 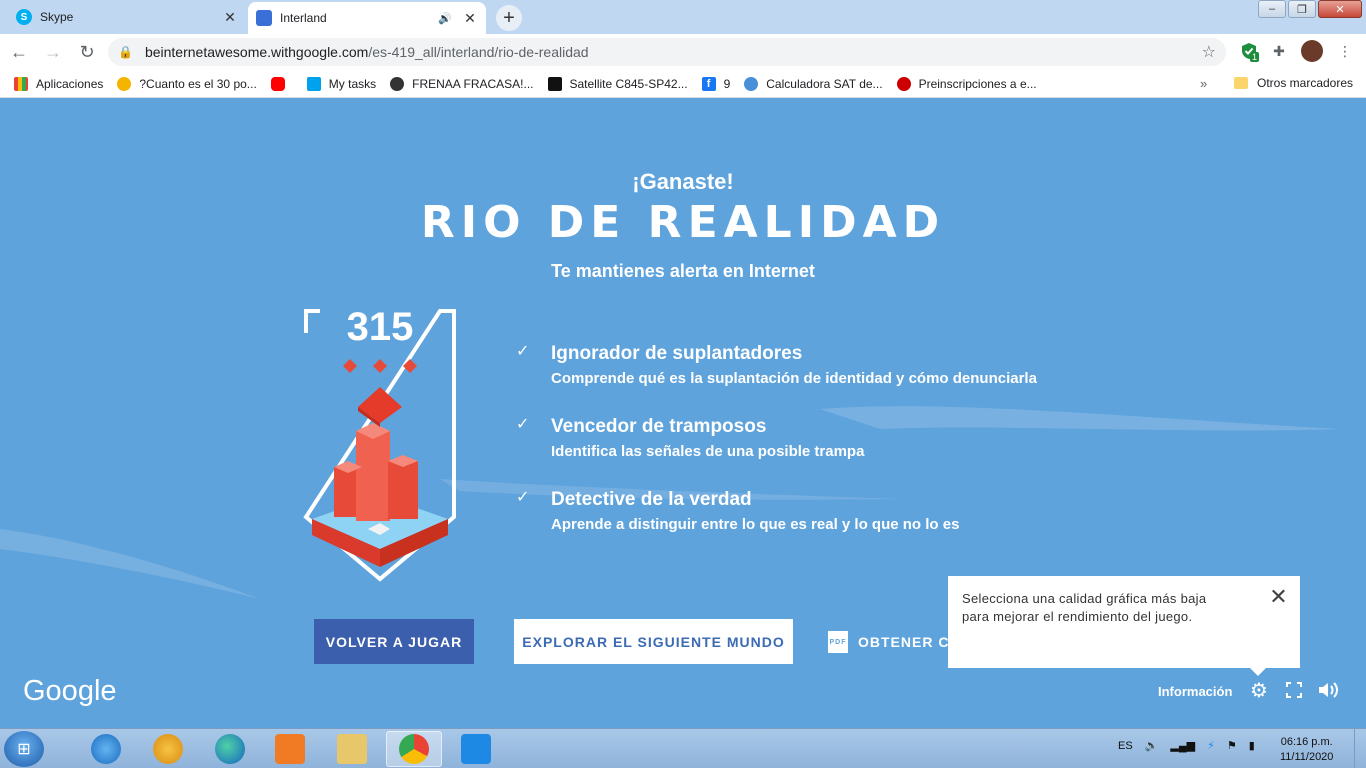 What do you see at coordinates (24, 749) in the screenshot?
I see `start-button: ⊞` at bounding box center [24, 749].